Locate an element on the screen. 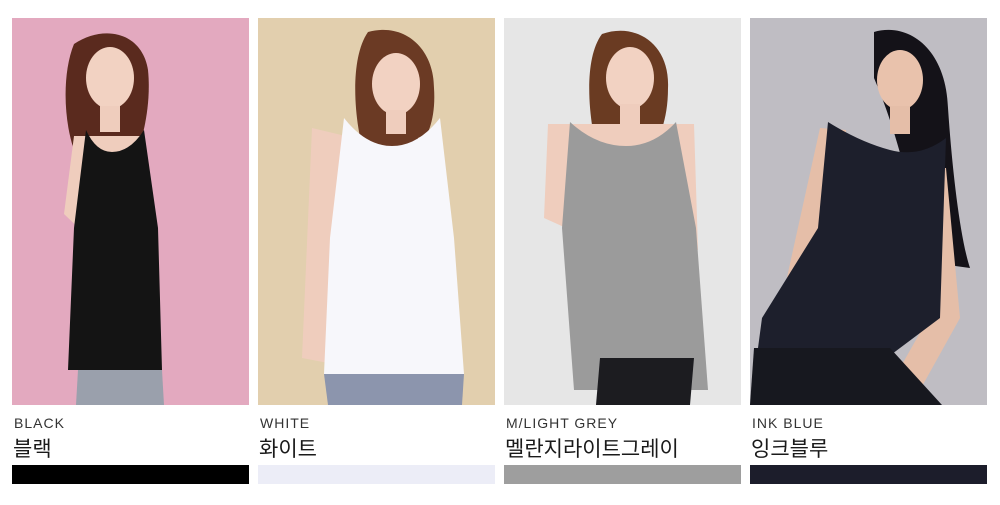 The height and width of the screenshot is (505, 1000). color-swatch-white is located at coordinates (376, 474).